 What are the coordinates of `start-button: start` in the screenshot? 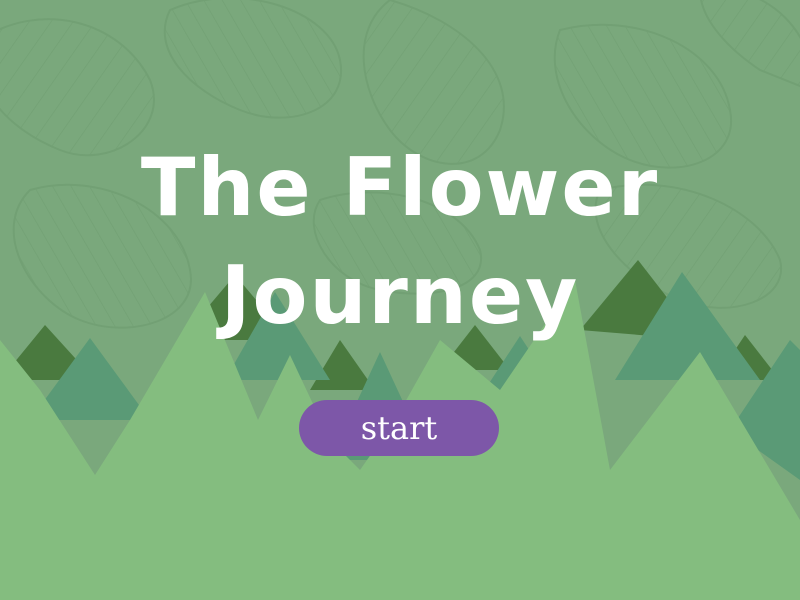 It's located at (399, 428).